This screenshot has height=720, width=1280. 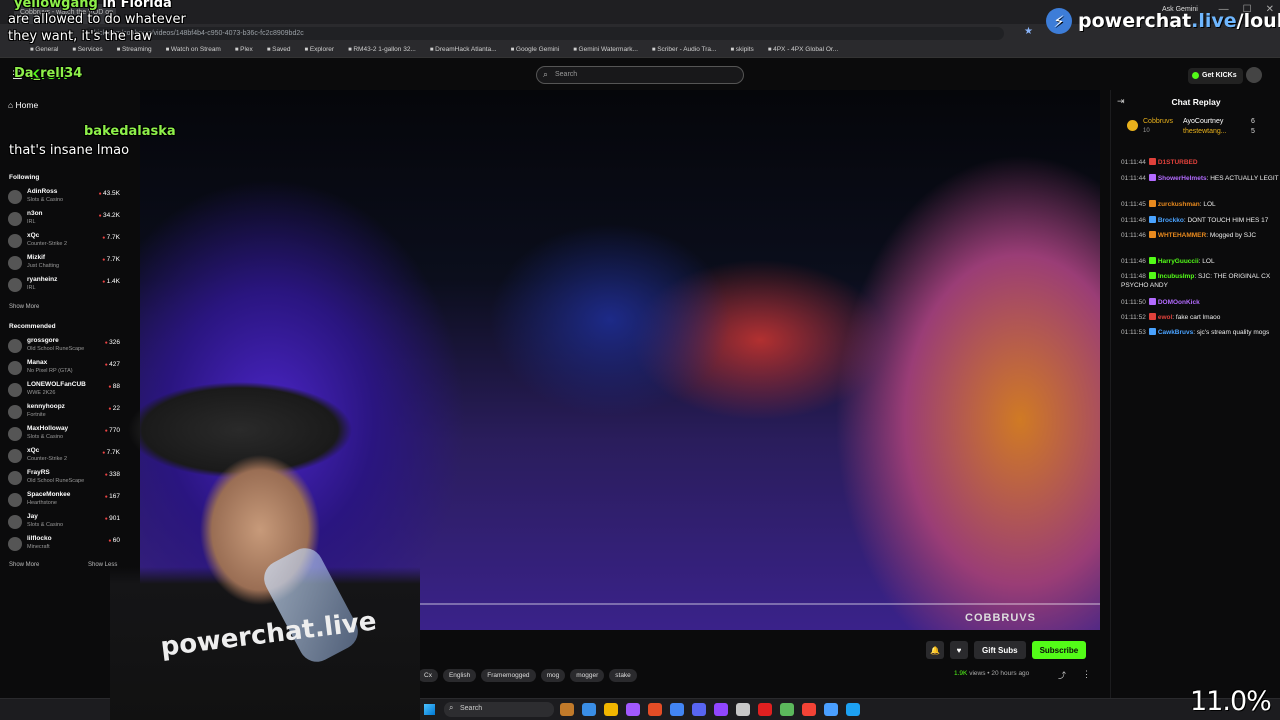 What do you see at coordinates (1133, 178) in the screenshot?
I see `message-timestamp: 01:11:44` at bounding box center [1133, 178].